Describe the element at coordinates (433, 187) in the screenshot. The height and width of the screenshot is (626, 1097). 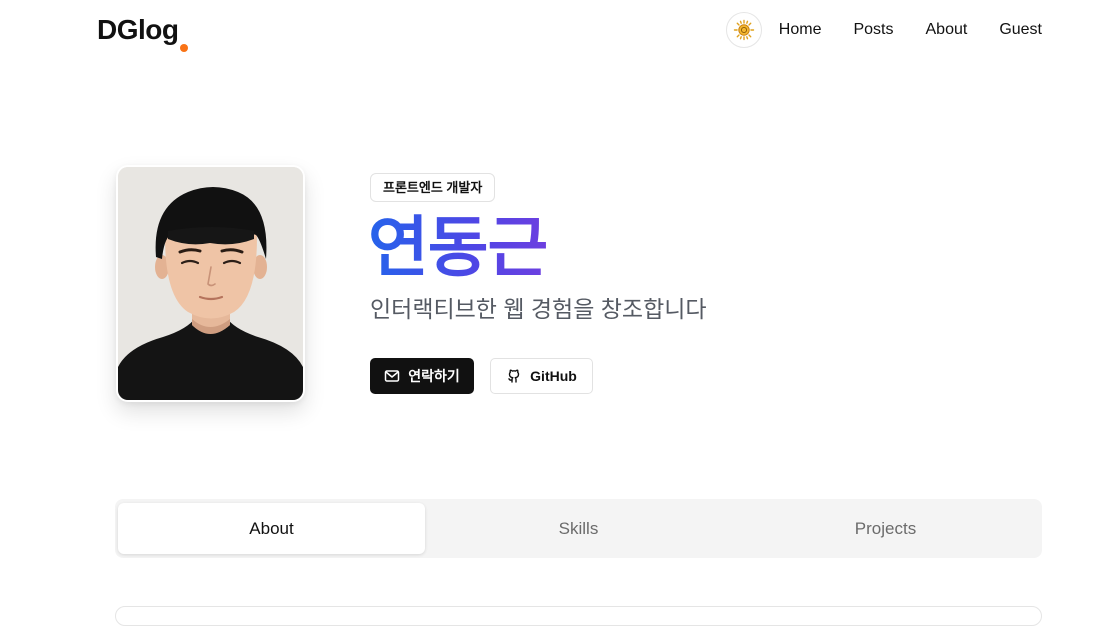
I see `role-badge: 프론트엔드 개발자` at that location.